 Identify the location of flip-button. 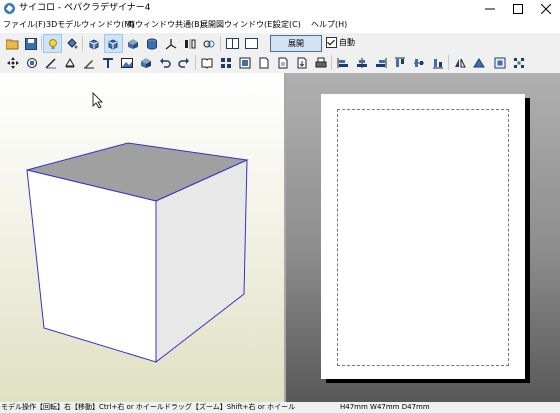
(189, 43).